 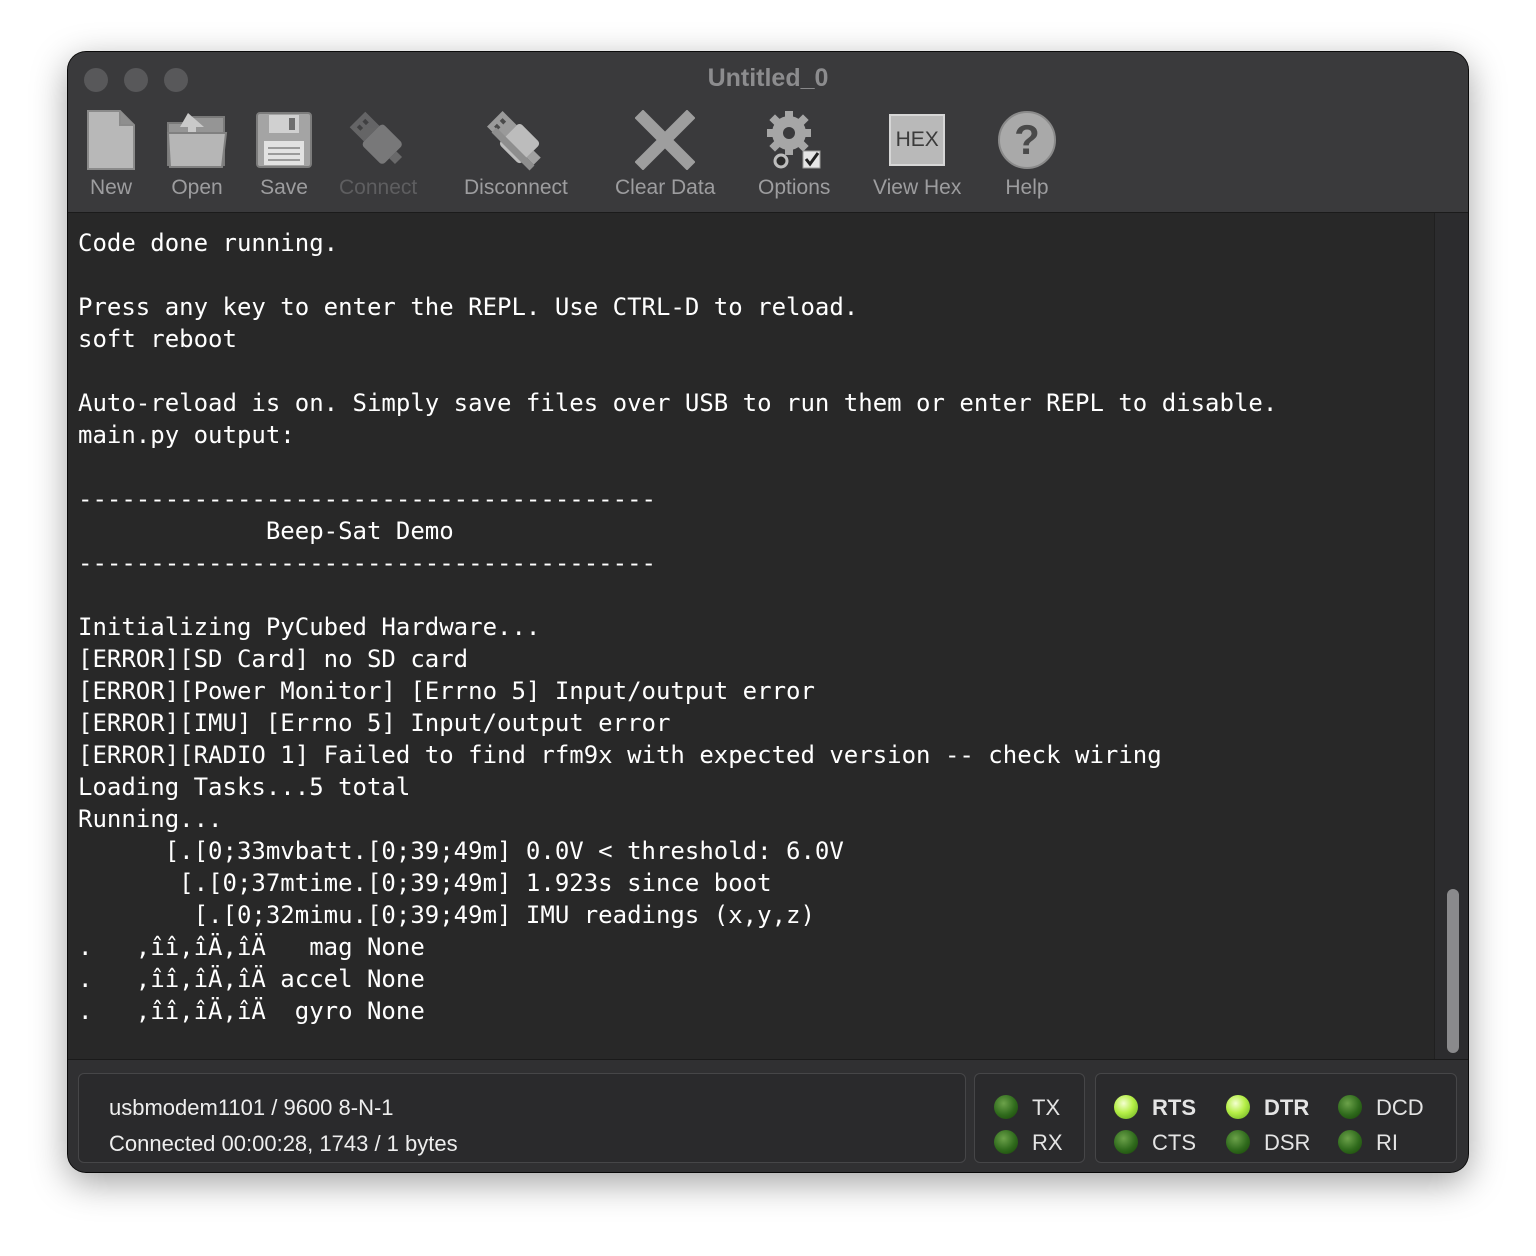 I want to click on ri-led-icon, so click(x=1350, y=1142).